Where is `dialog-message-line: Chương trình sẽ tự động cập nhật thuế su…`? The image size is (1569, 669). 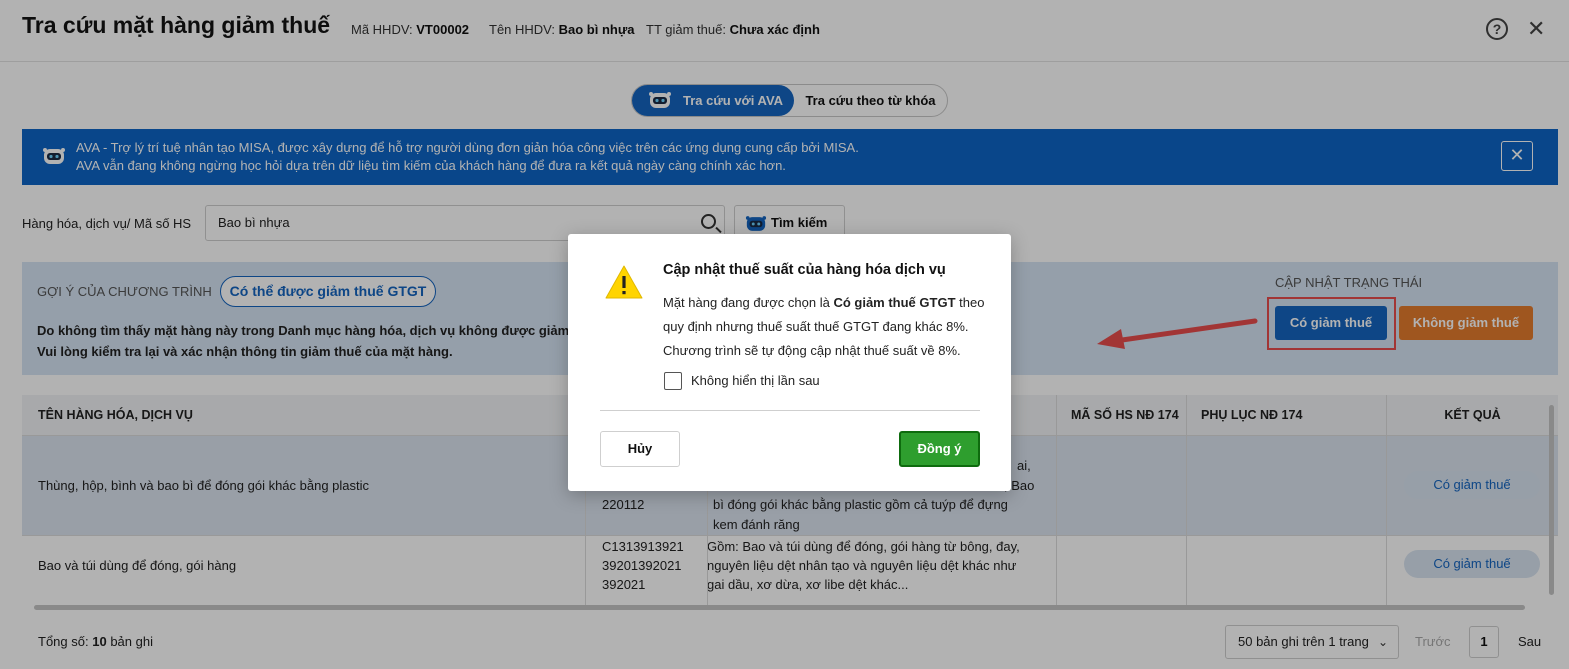
dialog-message-line: Chương trình sẽ tự động cập nhật thuế su… is located at coordinates (812, 350).